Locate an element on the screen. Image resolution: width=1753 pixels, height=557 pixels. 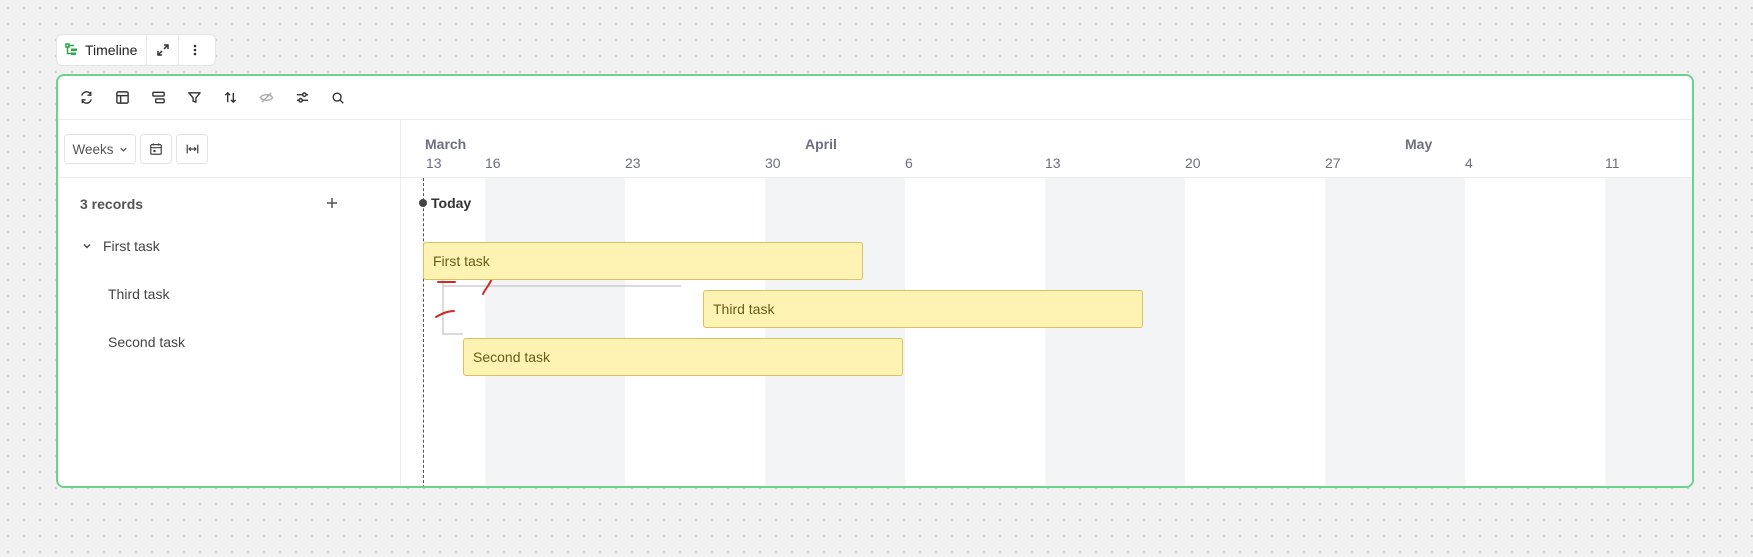
settings-button is located at coordinates (302, 98).